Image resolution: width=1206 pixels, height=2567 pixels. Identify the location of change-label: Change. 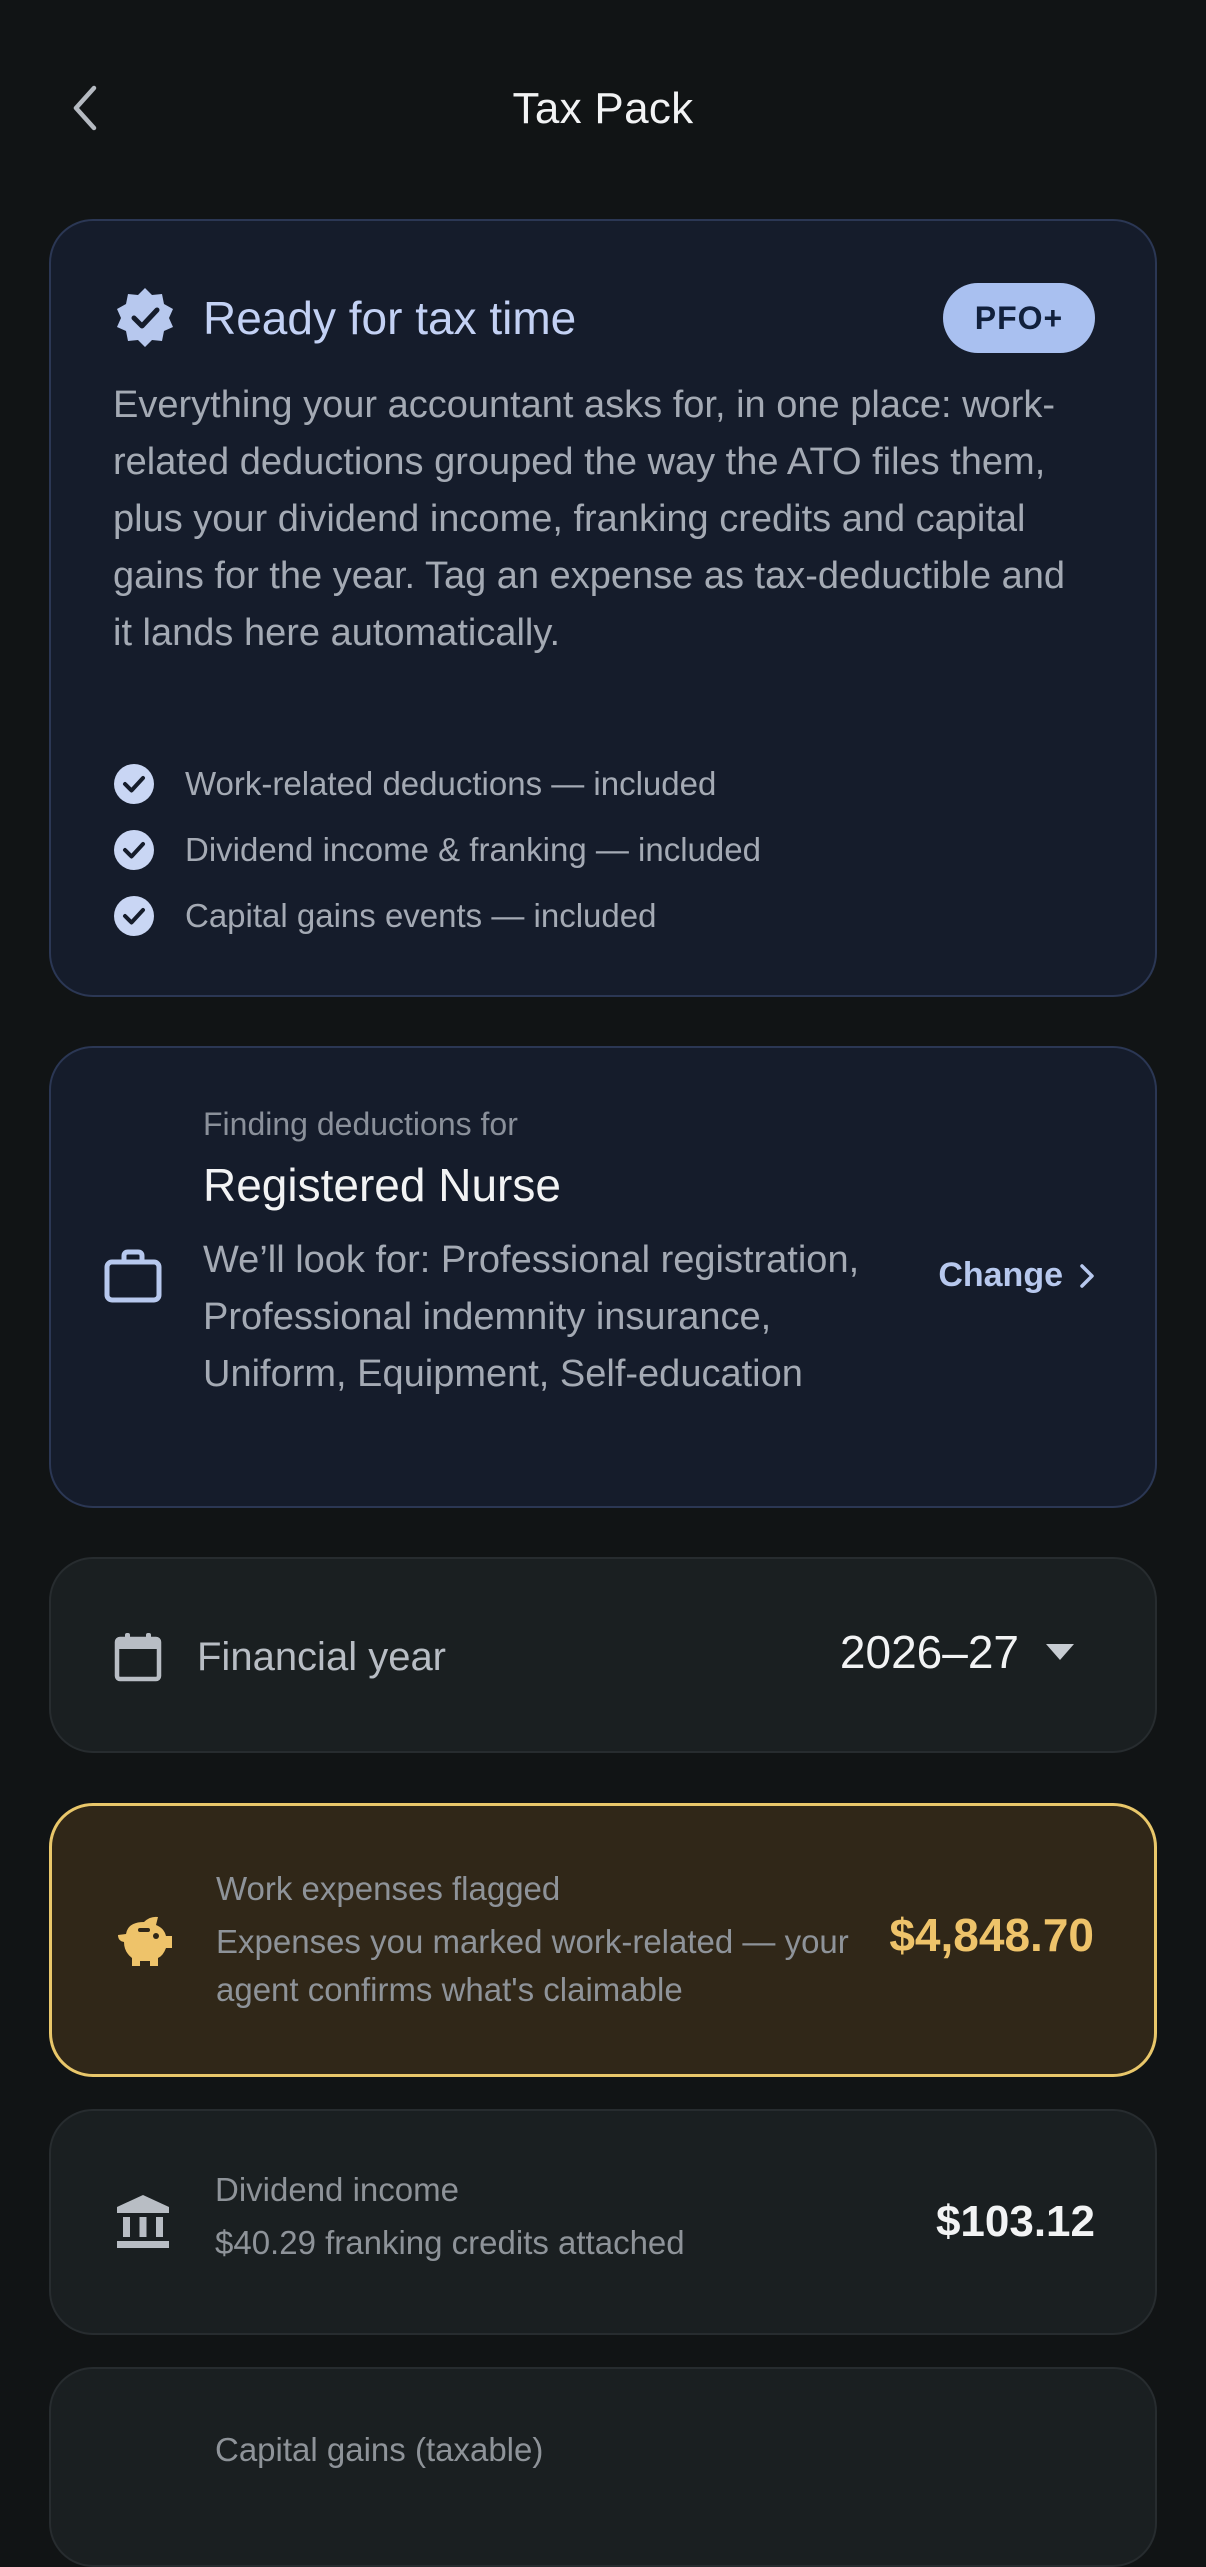
(1000, 1275).